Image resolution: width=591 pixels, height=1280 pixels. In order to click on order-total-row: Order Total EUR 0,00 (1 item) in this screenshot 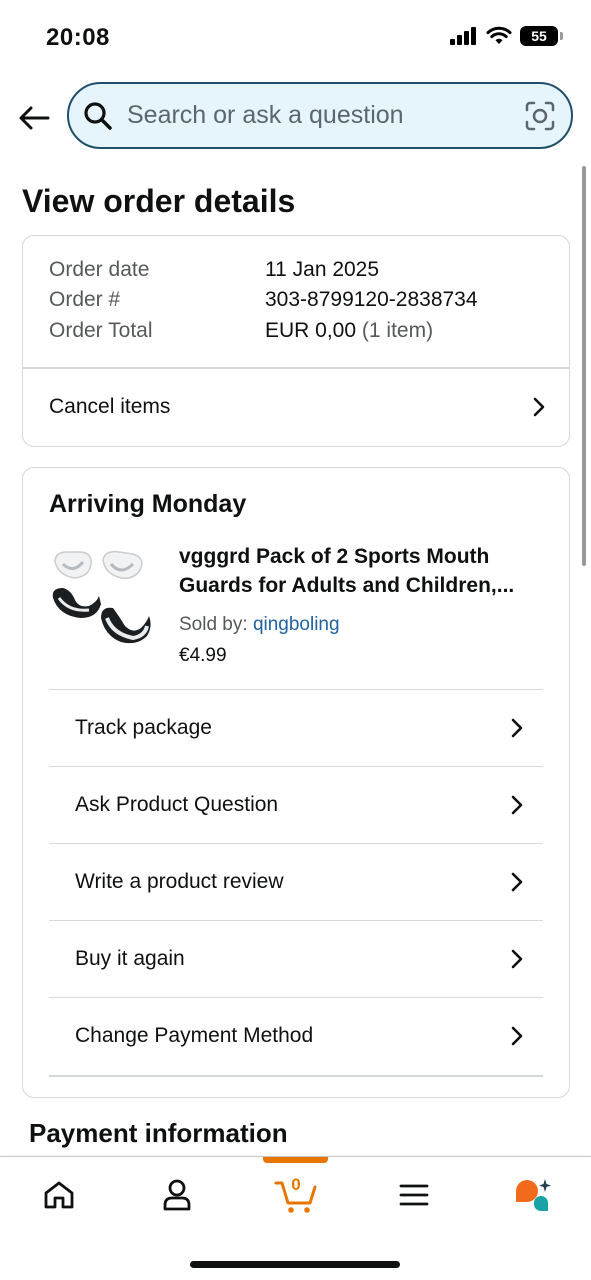, I will do `click(241, 331)`.